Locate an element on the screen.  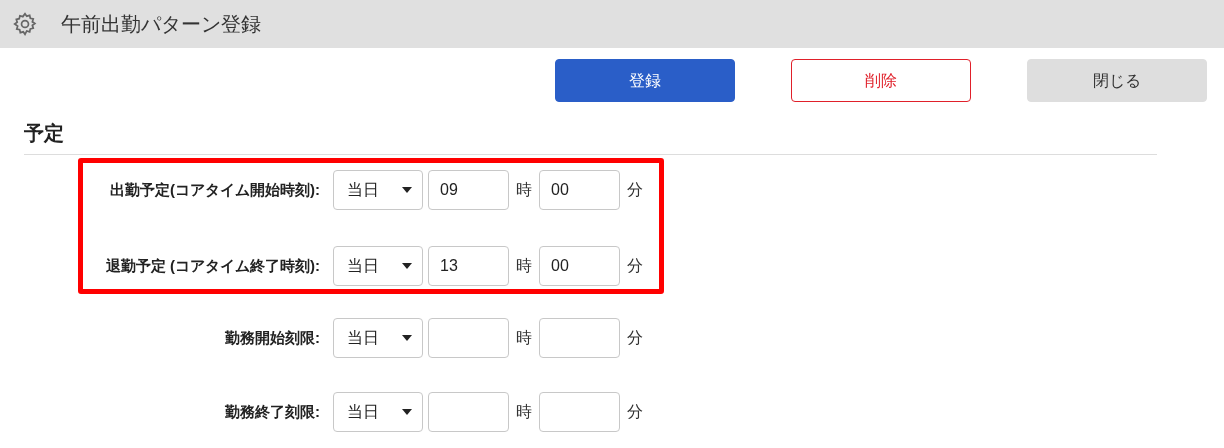
field-label: 出勤予定(コアタイム開始時刻): is located at coordinates (215, 189).